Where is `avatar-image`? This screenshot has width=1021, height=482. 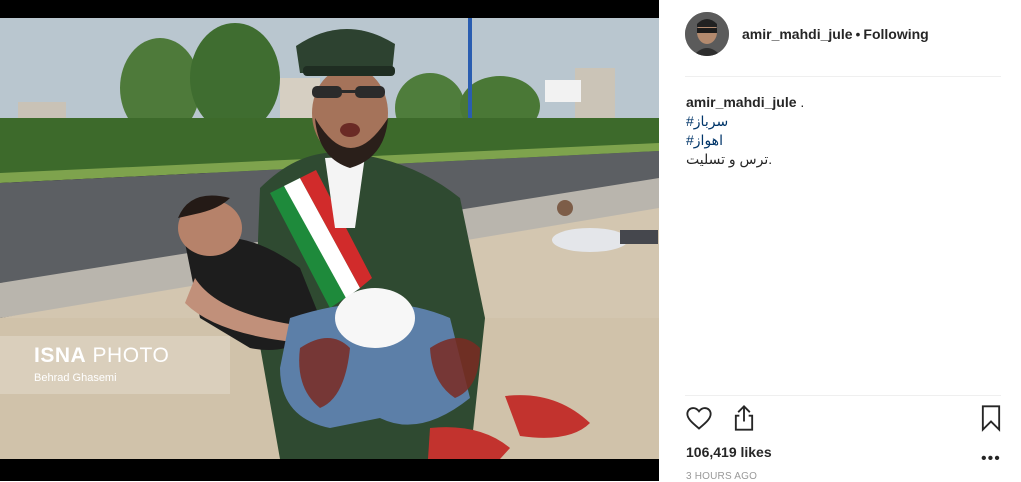
avatar-image is located at coordinates (707, 34).